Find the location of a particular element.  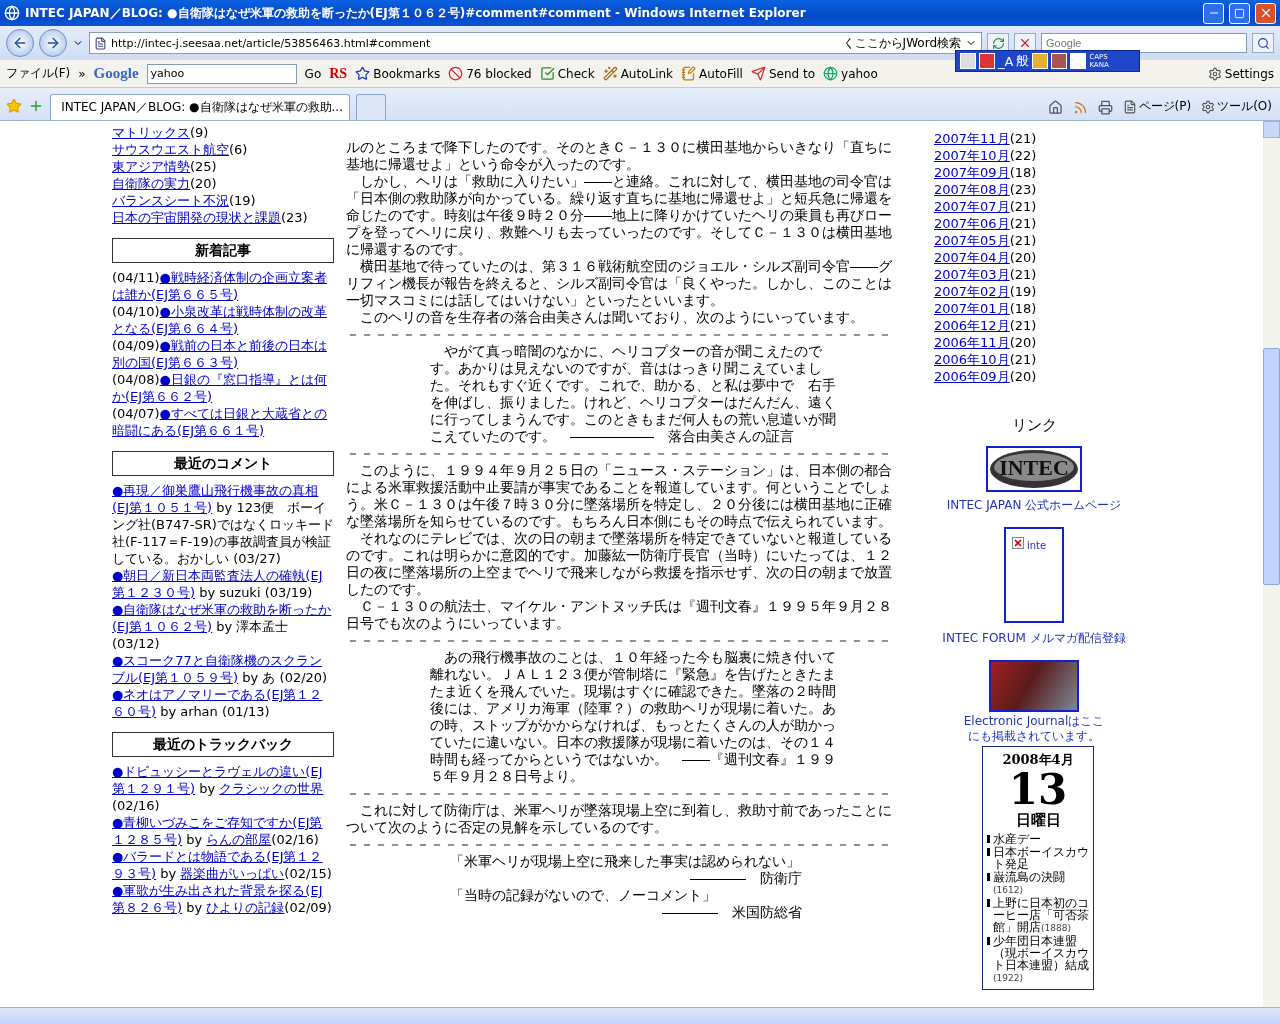

logo-image: INTEC is located at coordinates (1034, 469).